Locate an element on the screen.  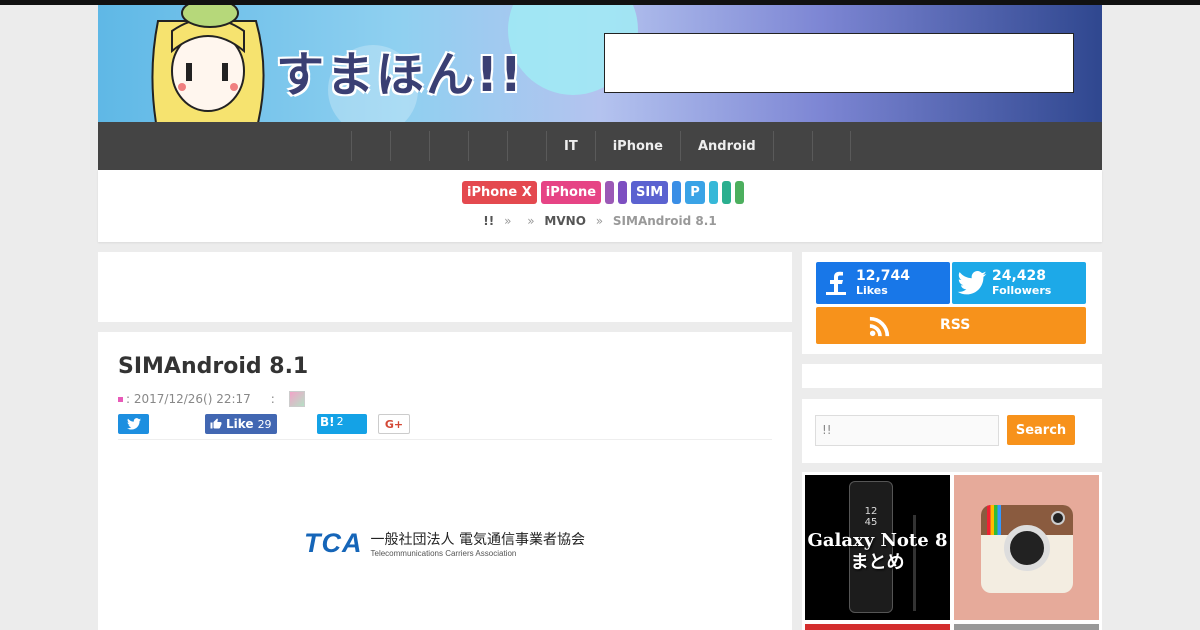
tca-logo: TCA is located at coordinates (333, 543).